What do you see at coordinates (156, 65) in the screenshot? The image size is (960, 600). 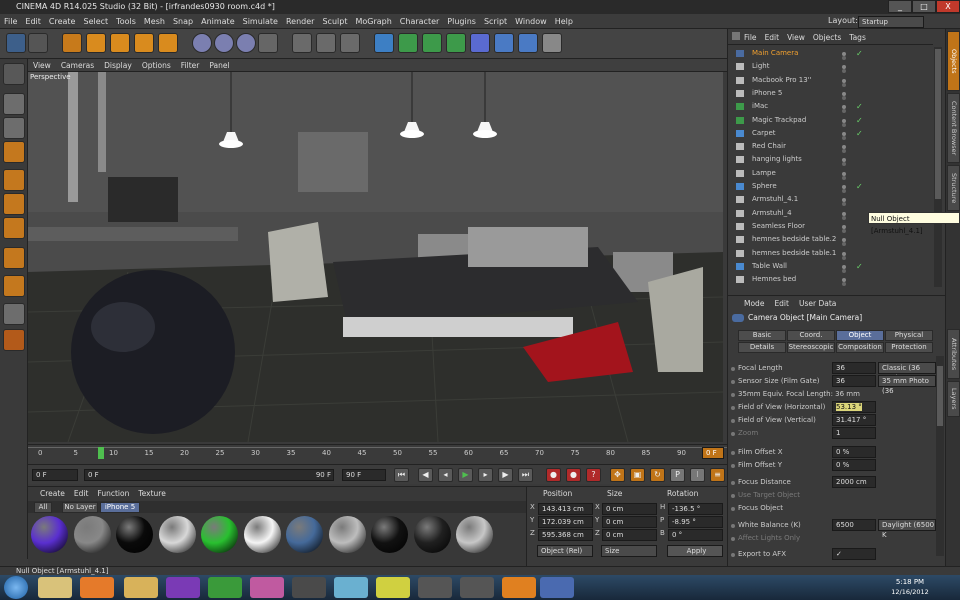 I see `viewport-menu-options: Options` at bounding box center [156, 65].